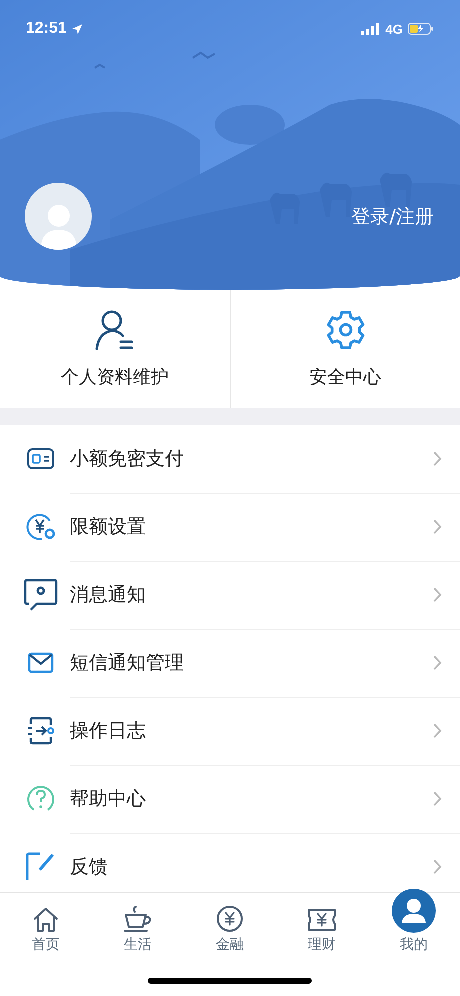  Describe the element at coordinates (108, 799) in the screenshot. I see `menu-item-label: 帮助中心` at that location.